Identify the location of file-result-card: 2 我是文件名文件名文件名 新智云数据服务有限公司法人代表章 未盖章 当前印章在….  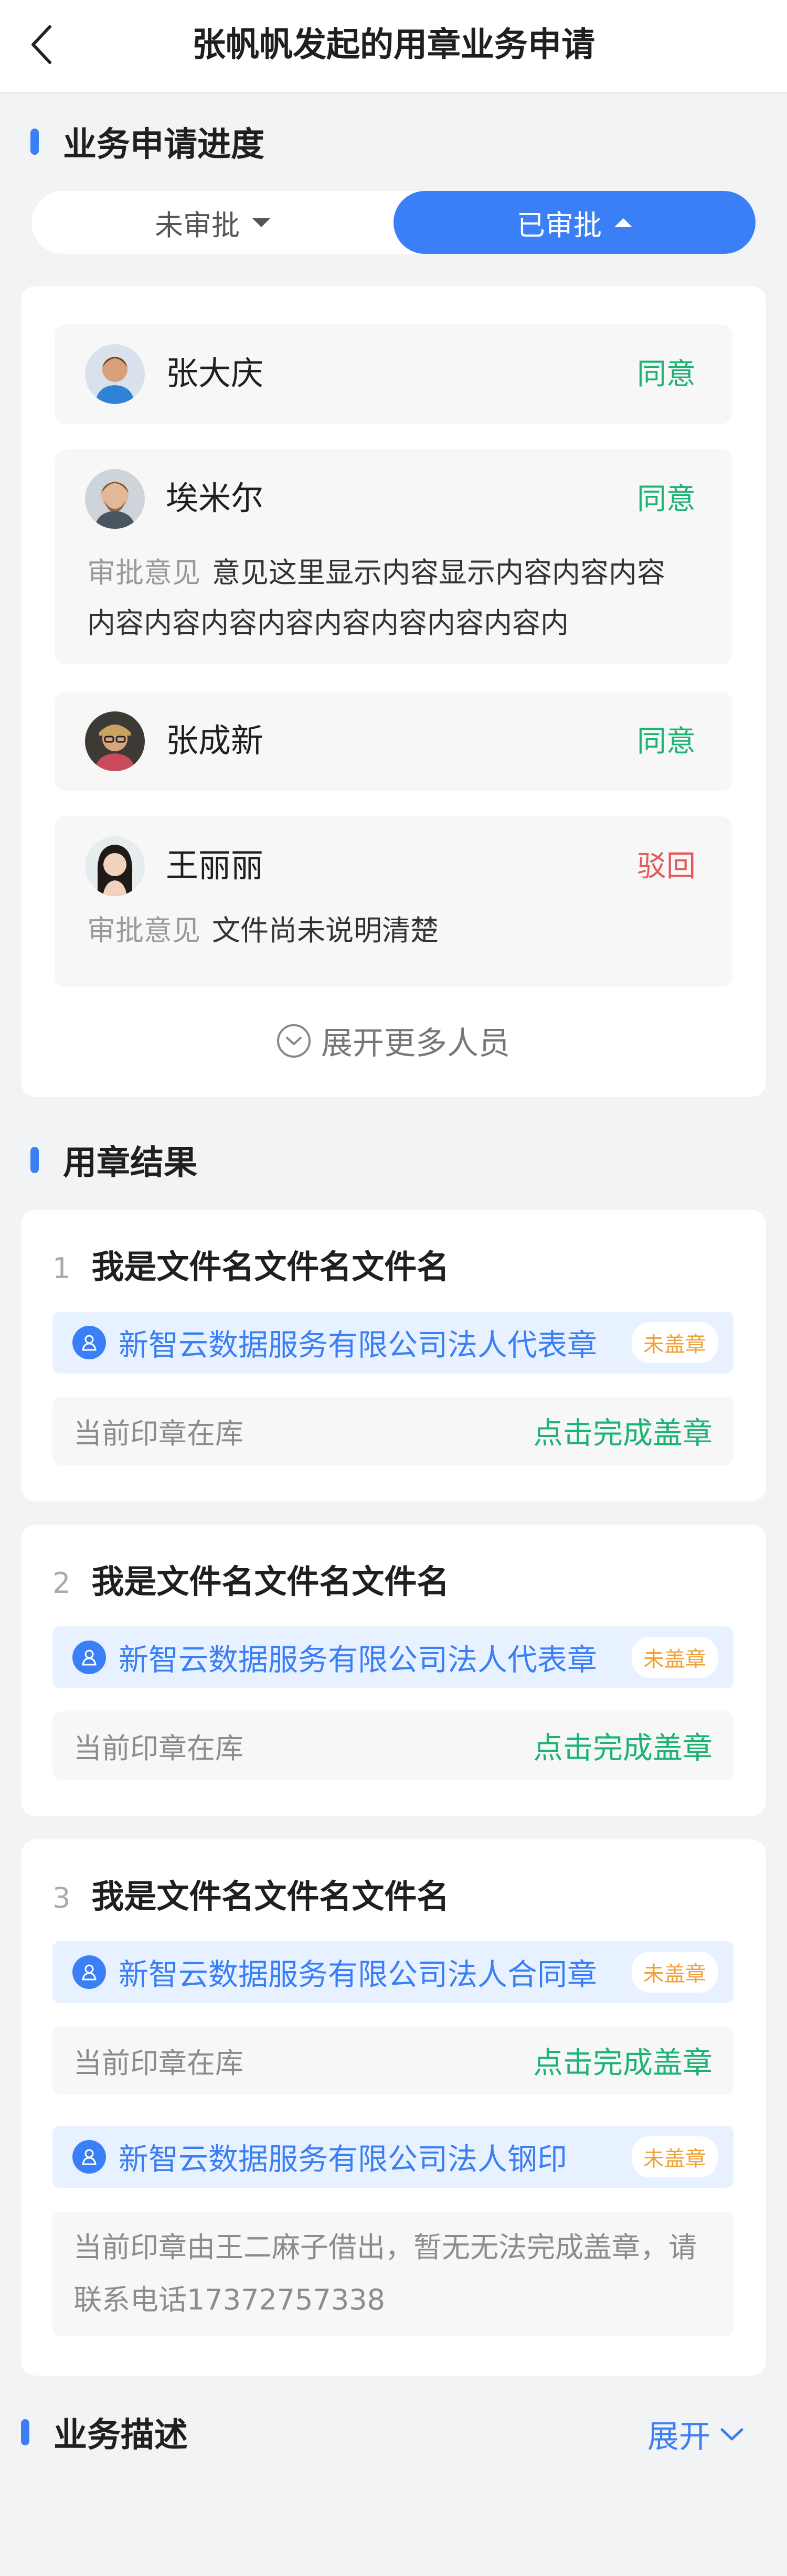
(393, 1670).